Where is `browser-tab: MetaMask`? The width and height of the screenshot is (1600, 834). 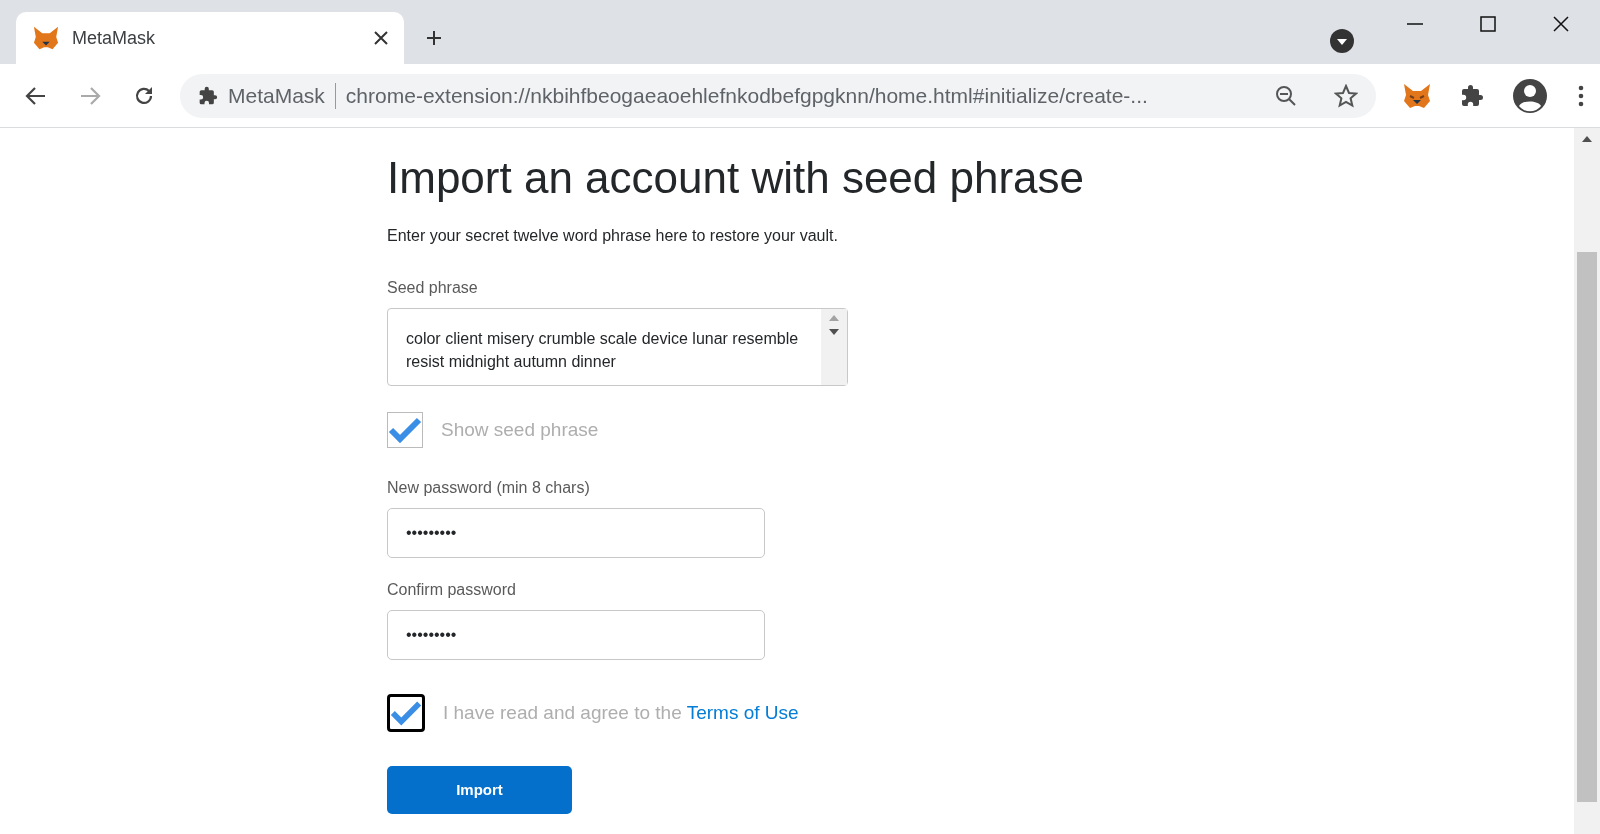 browser-tab: MetaMask is located at coordinates (210, 38).